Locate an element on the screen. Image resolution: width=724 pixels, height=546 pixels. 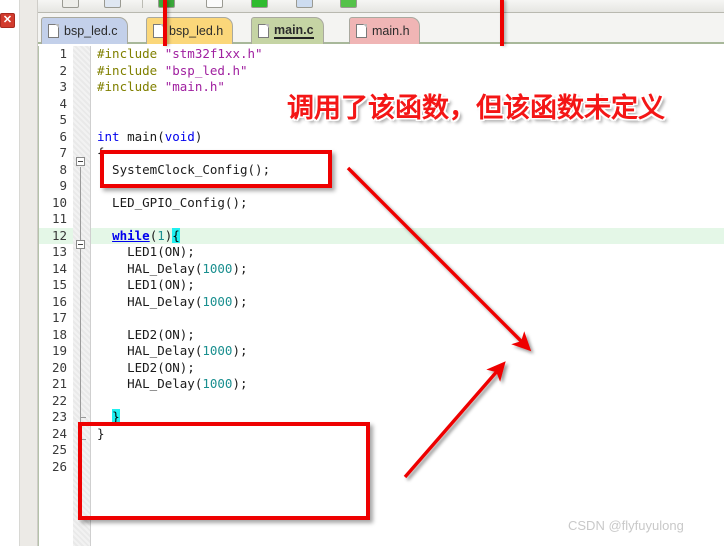
code-token: { is located at coordinates (176, 235).